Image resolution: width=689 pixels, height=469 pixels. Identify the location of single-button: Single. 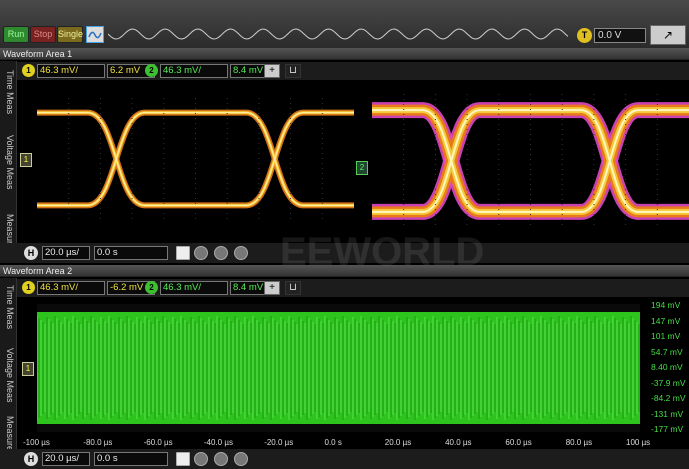
(70, 34).